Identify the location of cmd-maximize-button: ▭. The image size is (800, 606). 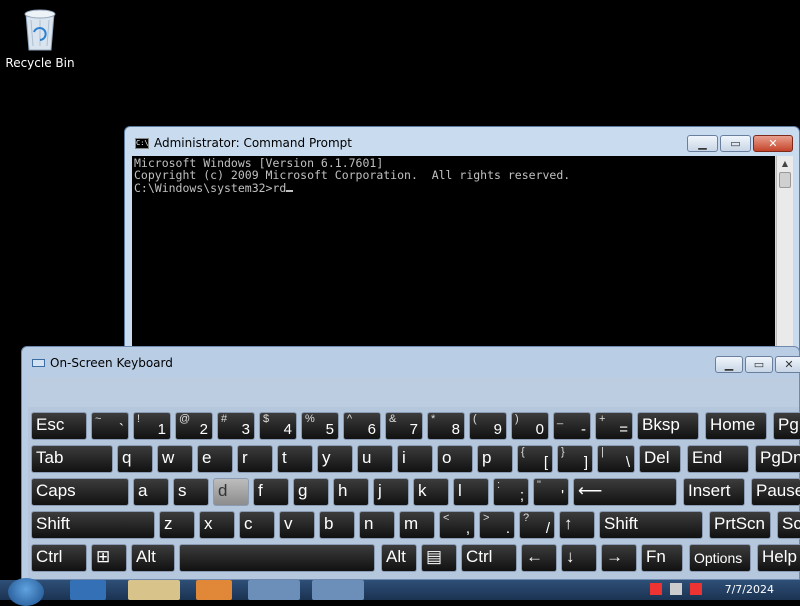
(735, 143).